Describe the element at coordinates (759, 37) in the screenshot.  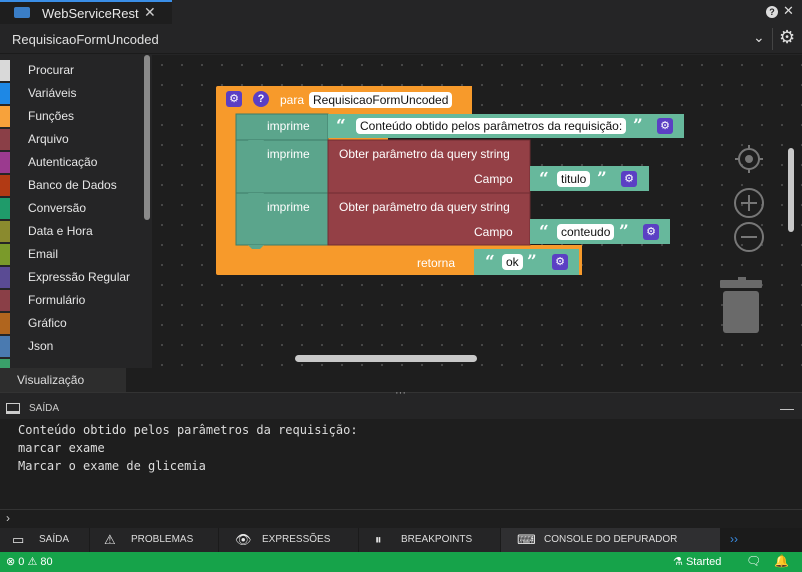
I see `chevron-down-icon: ⌄` at that location.